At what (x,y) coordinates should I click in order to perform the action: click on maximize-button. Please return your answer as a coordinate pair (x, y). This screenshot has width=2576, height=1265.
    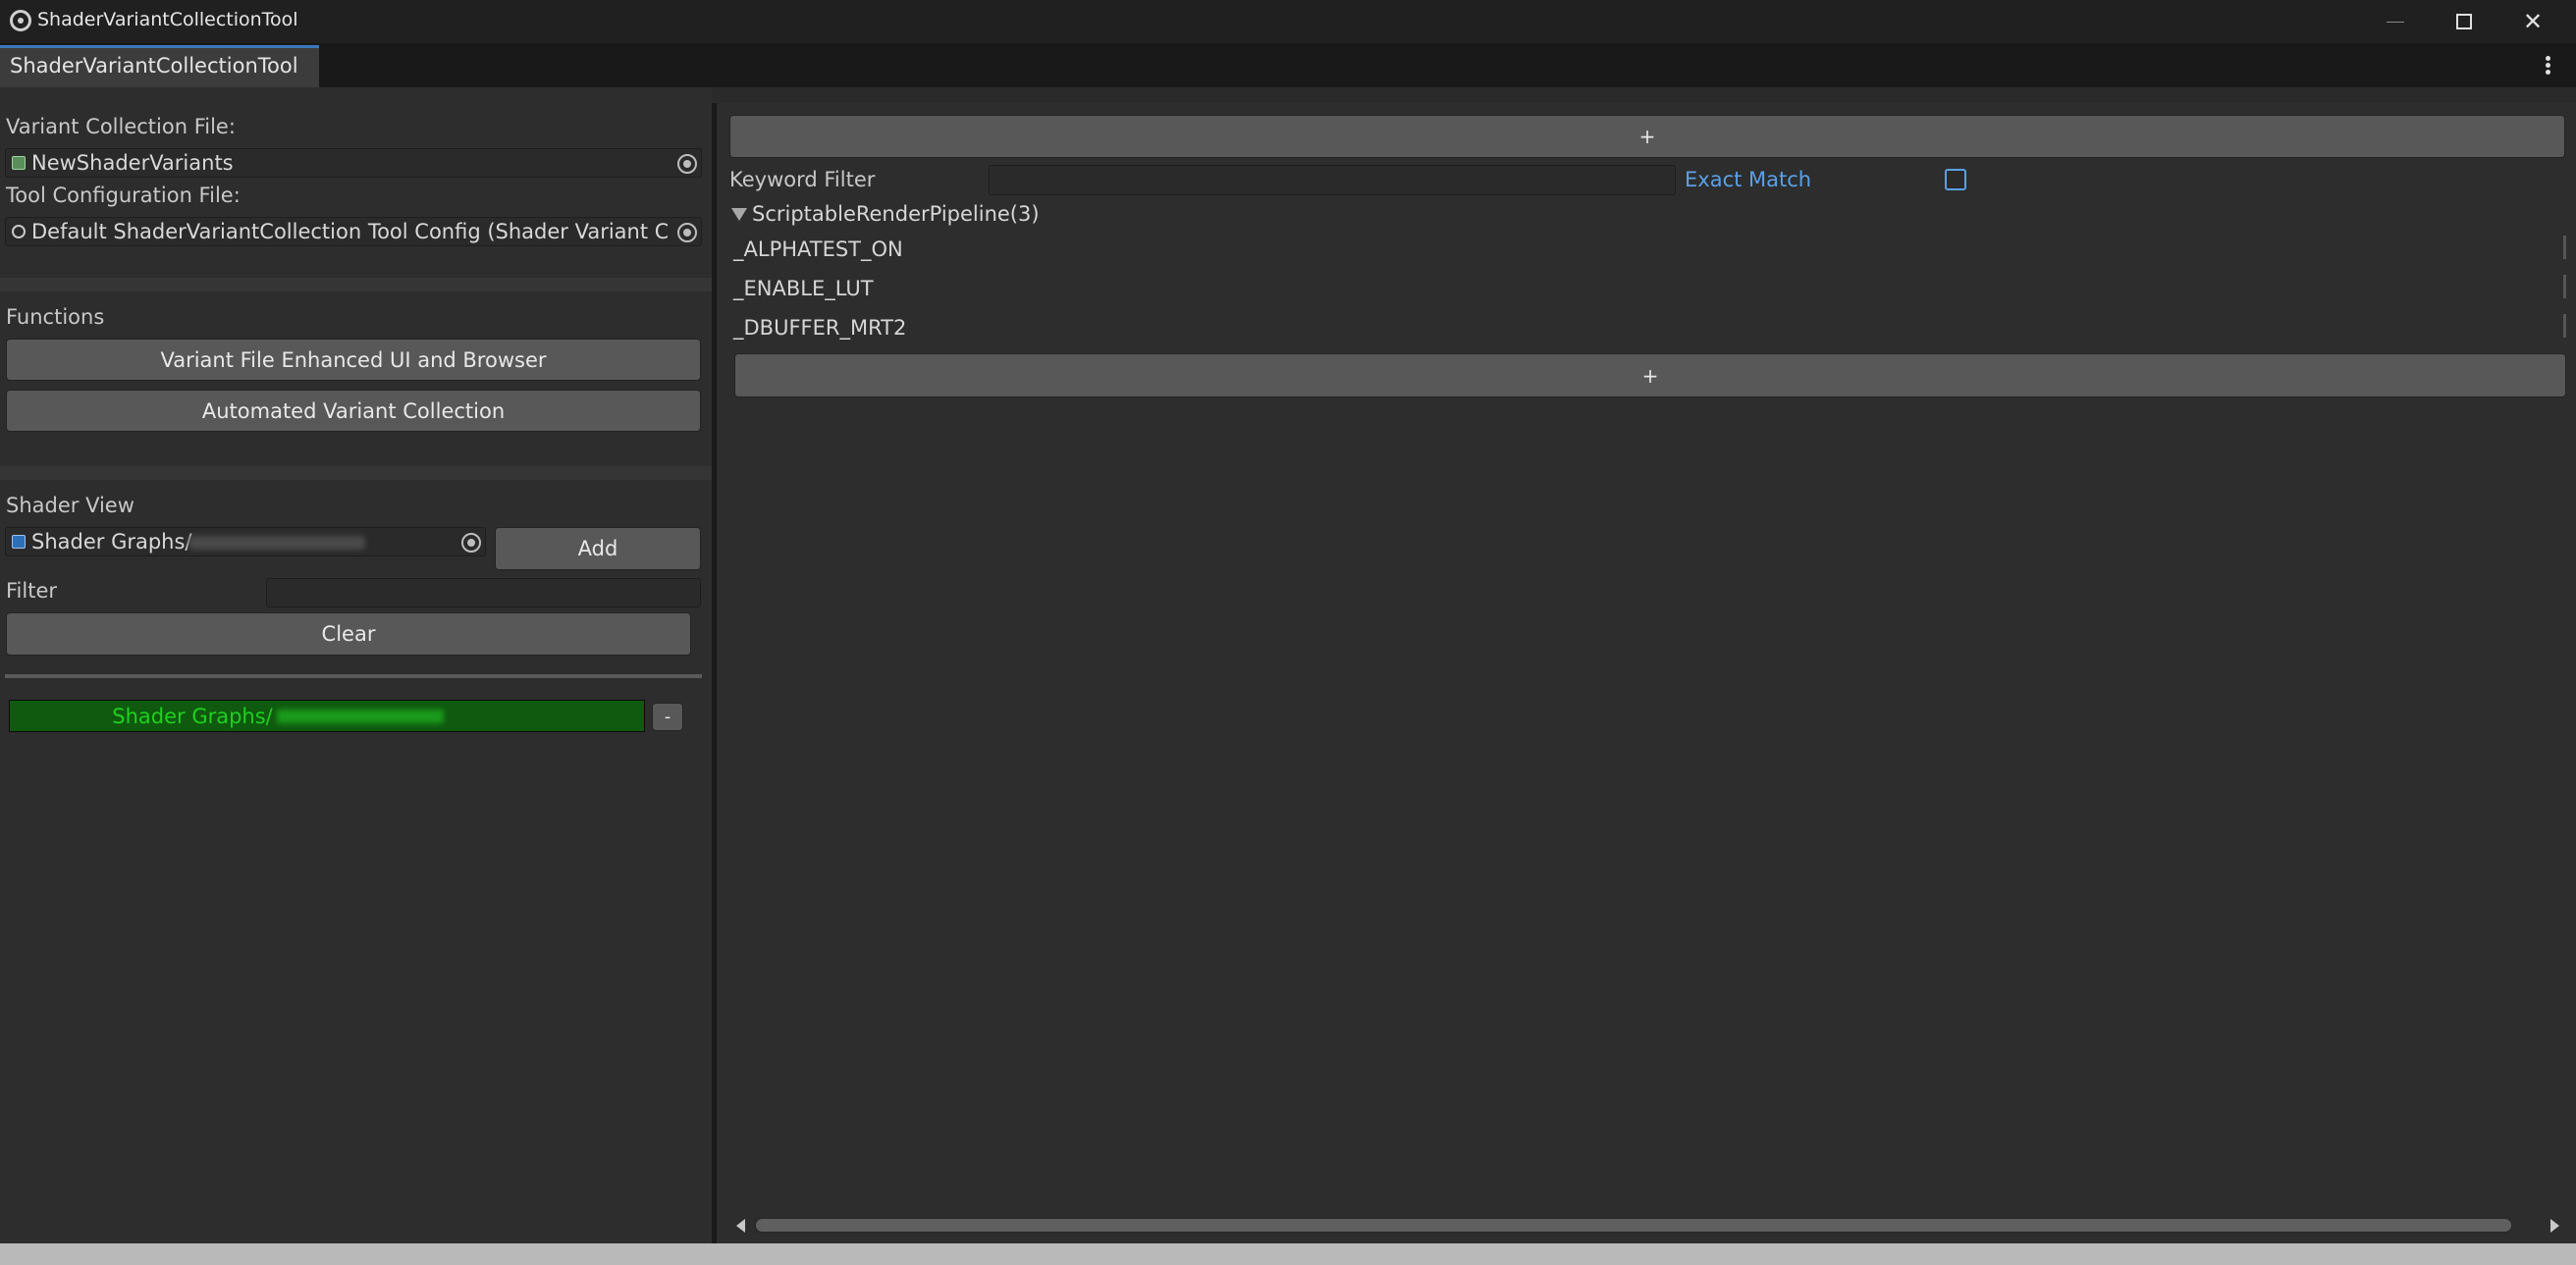
    Looking at the image, I should click on (2464, 21).